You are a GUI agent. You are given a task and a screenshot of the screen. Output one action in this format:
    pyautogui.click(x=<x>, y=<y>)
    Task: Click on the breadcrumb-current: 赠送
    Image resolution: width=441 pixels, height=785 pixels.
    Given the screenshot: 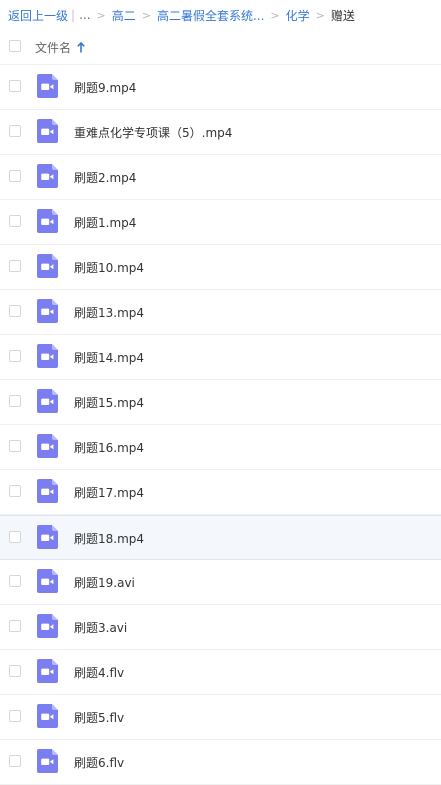 What is the action you would take?
    pyautogui.click(x=342, y=15)
    